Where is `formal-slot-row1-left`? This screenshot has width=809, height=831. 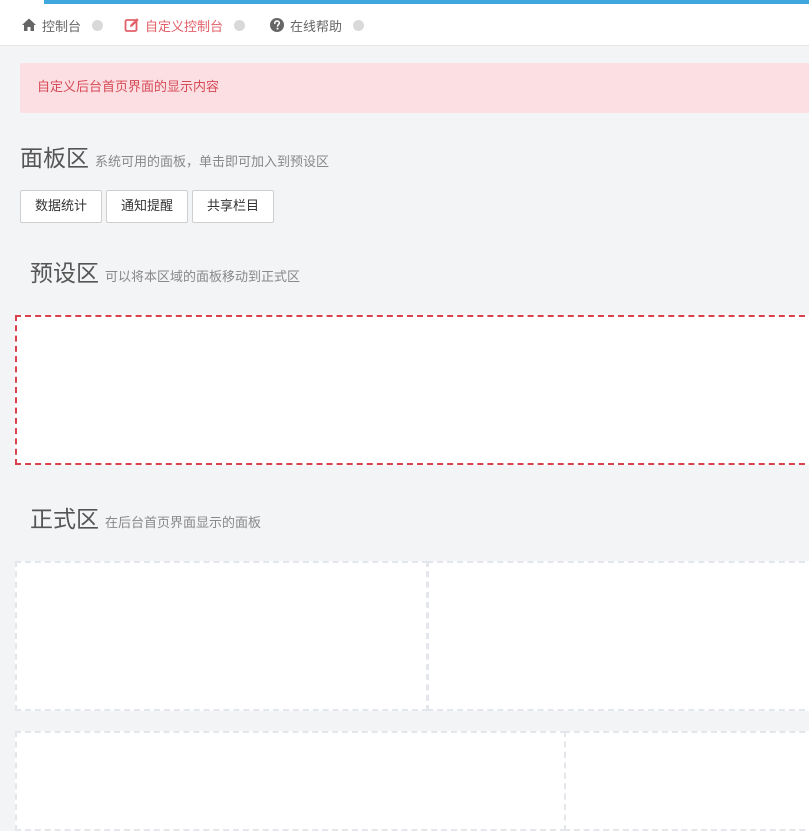 formal-slot-row1-left is located at coordinates (221, 636).